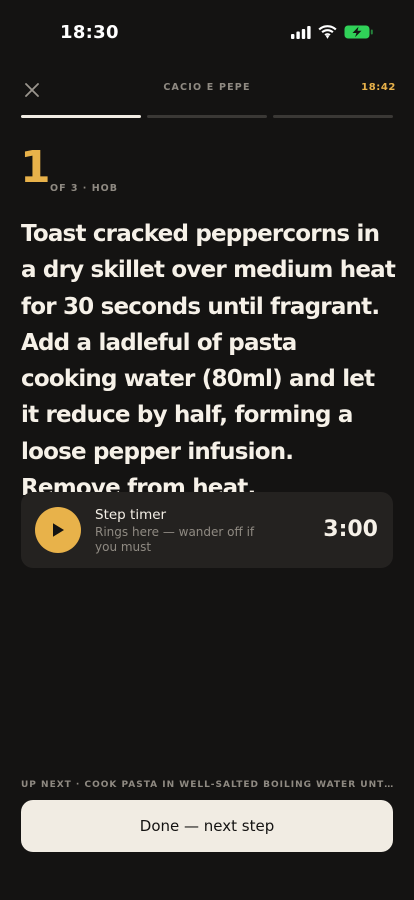  Describe the element at coordinates (327, 33) in the screenshot. I see `wifi-icon` at that location.